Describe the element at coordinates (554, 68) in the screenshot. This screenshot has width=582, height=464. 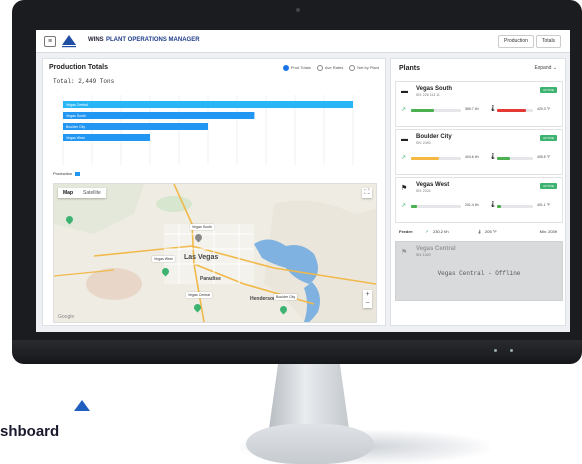
I see `chevron-down-icon: ⌄` at that location.